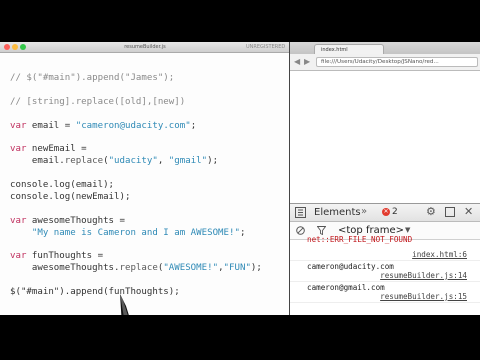  Describe the element at coordinates (321, 230) in the screenshot. I see `filter-icon` at that location.